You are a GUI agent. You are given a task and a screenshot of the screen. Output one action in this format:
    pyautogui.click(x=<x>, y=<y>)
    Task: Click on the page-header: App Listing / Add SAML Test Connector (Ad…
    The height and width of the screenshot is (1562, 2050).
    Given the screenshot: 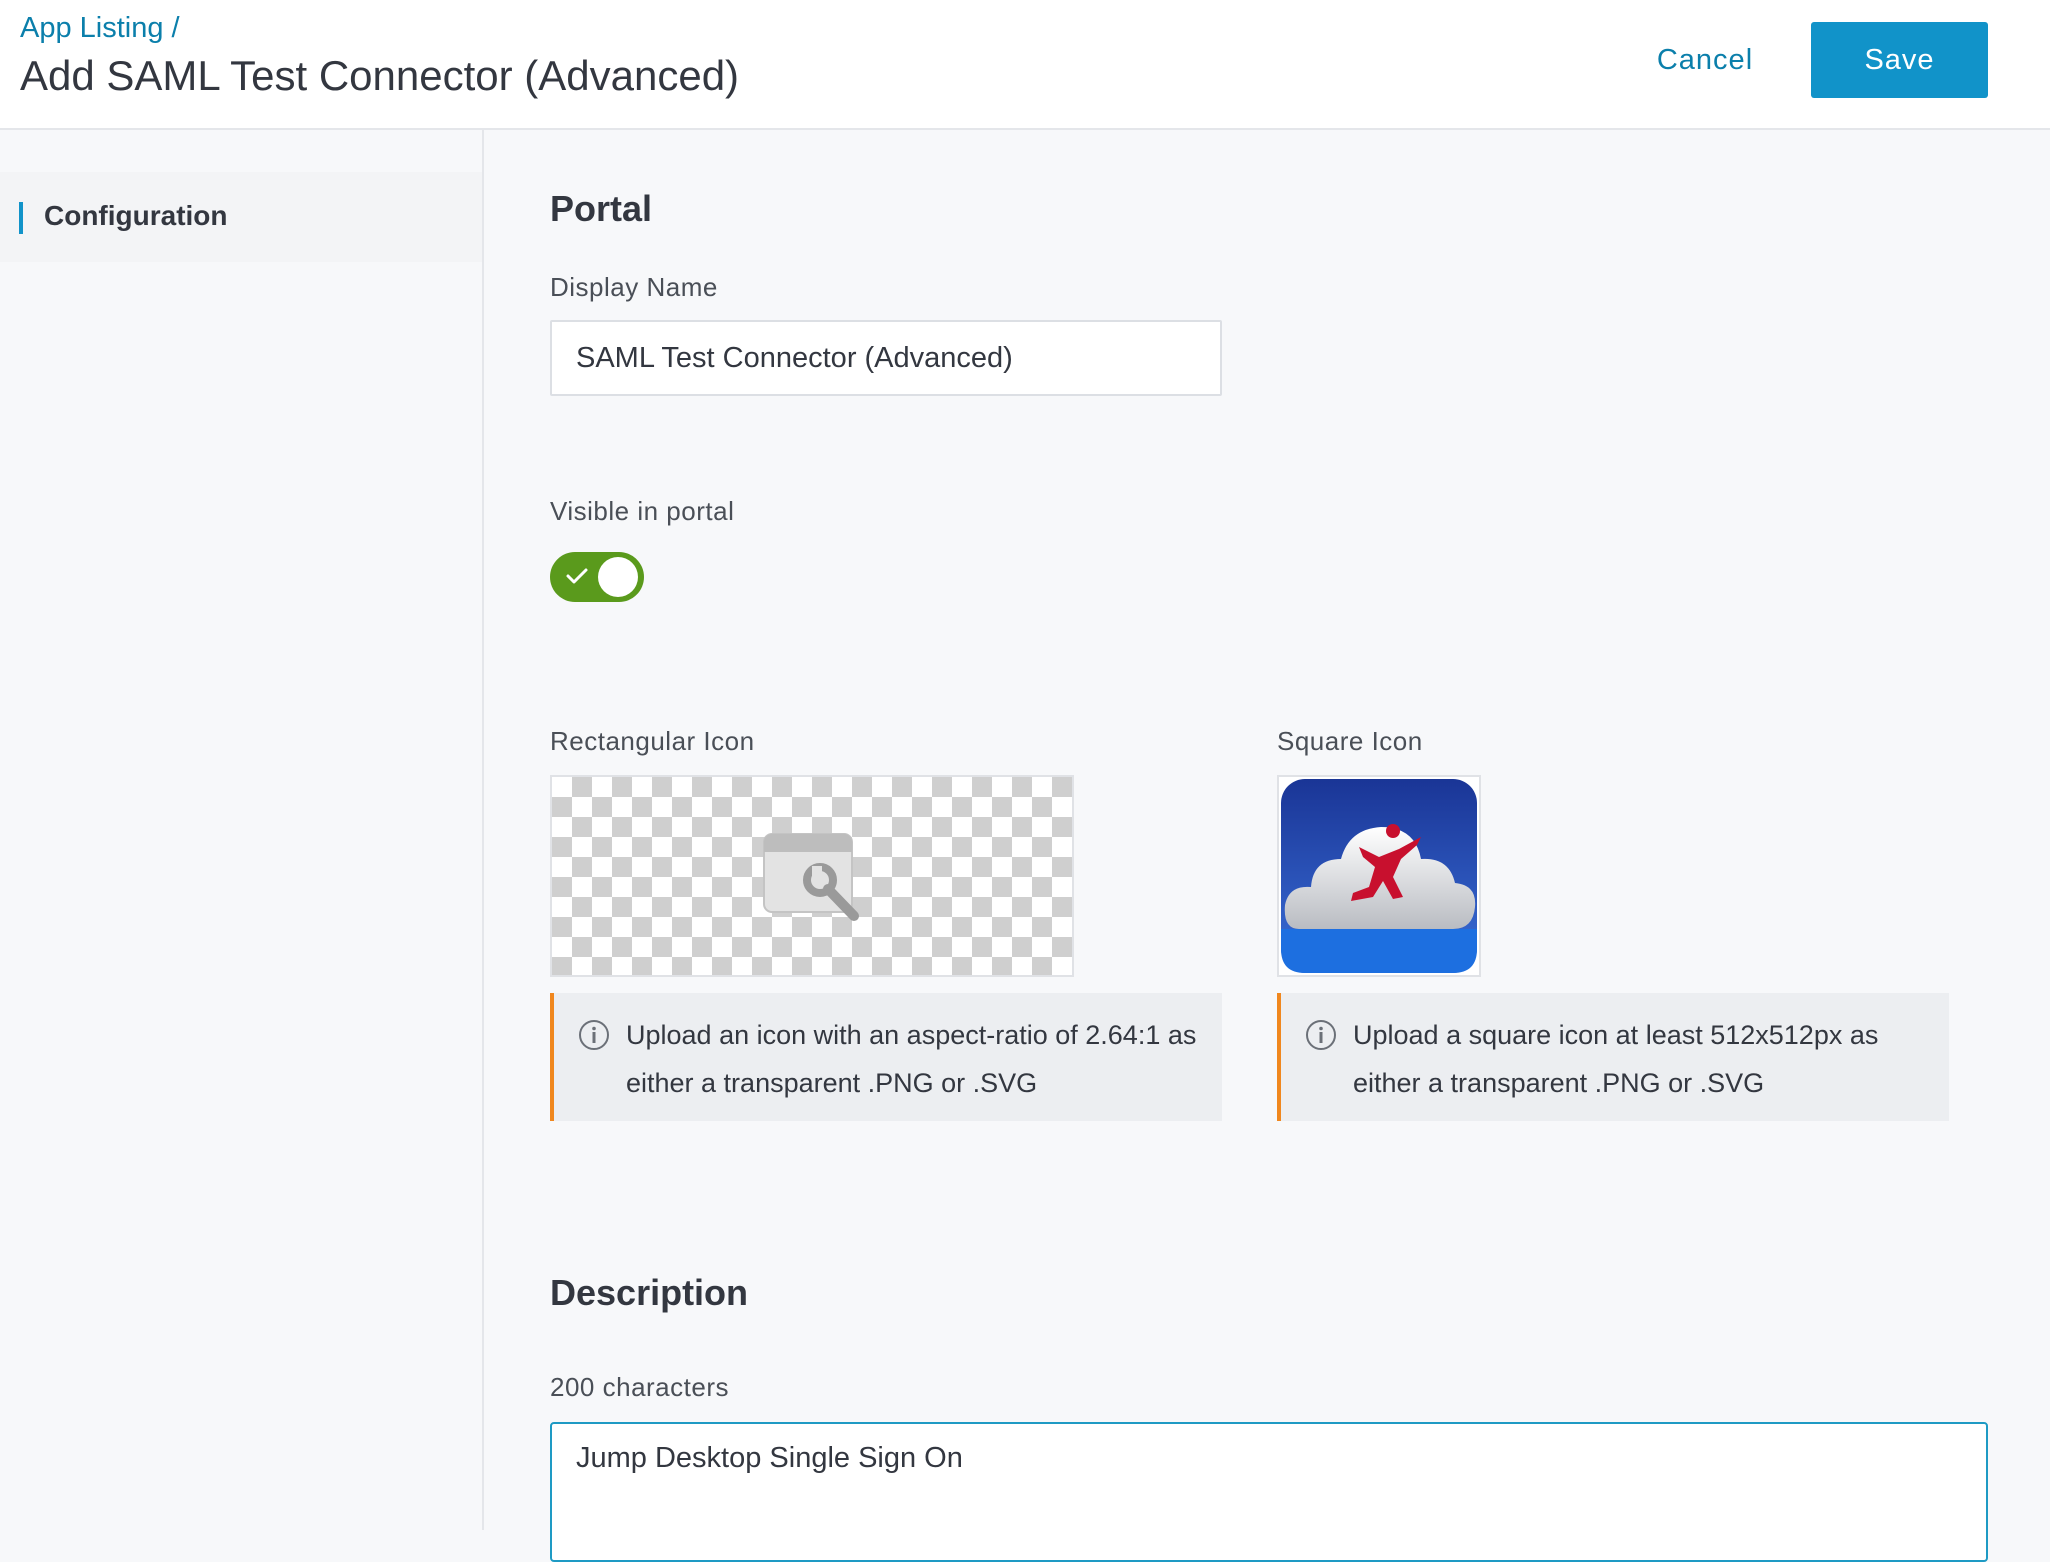 What is the action you would take?
    pyautogui.click(x=1025, y=65)
    